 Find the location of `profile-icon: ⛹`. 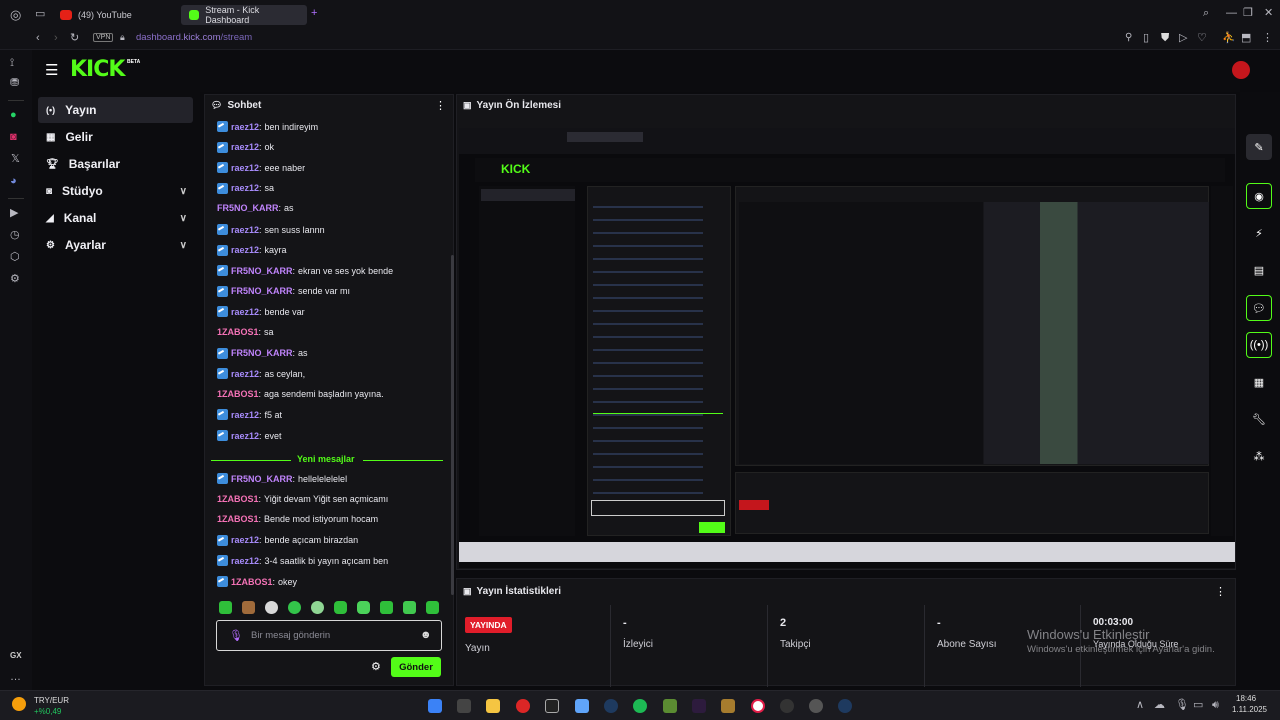

profile-icon: ⛹ is located at coordinates (1229, 38).